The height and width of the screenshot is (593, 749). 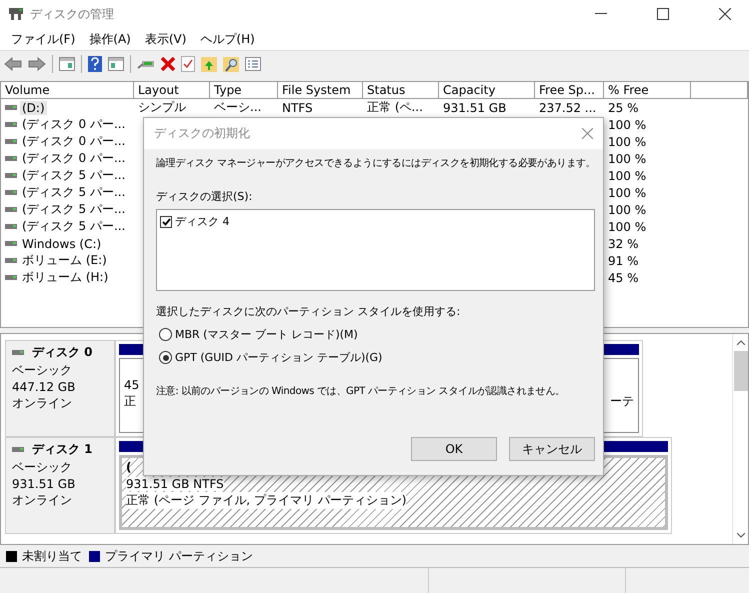 What do you see at coordinates (266, 334) in the screenshot?
I see `radio-label: MBR (マスター ブート レコード)(M)` at bounding box center [266, 334].